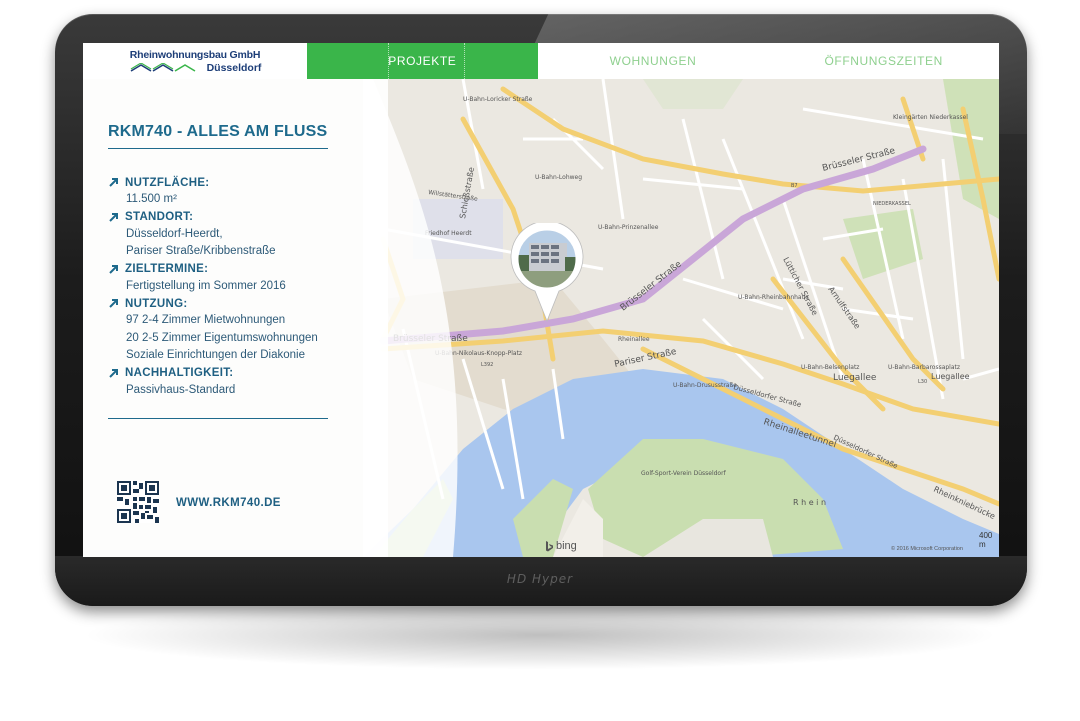 The image size is (1080, 721). I want to click on logo-row: Düsseldorf, so click(195, 67).